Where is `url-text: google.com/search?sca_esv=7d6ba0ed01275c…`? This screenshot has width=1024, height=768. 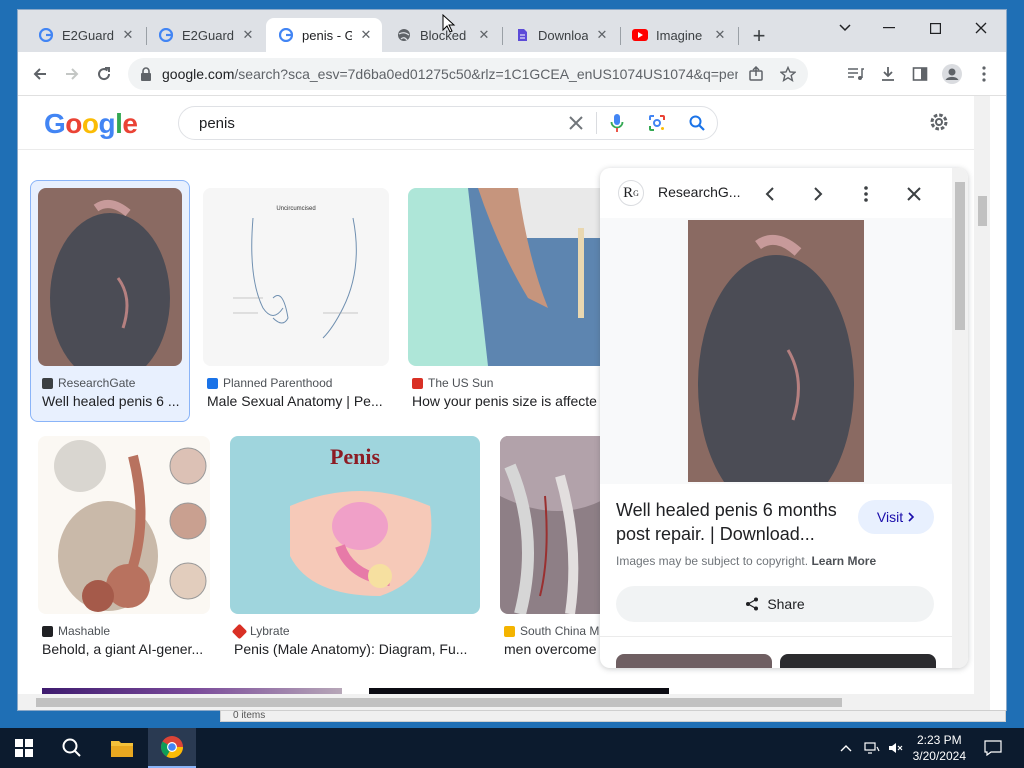 url-text: google.com/search?sca_esv=7d6ba0ed01275c… is located at coordinates (450, 74).